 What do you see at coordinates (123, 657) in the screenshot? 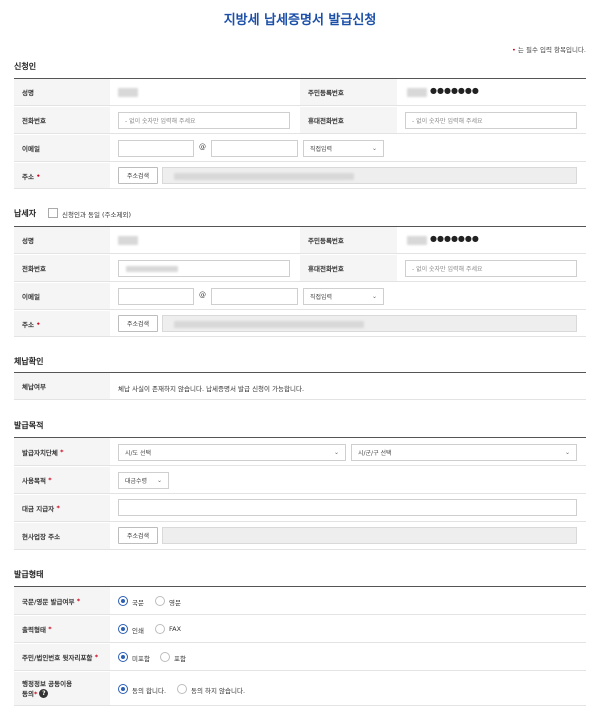
I see `radio-exclude` at bounding box center [123, 657].